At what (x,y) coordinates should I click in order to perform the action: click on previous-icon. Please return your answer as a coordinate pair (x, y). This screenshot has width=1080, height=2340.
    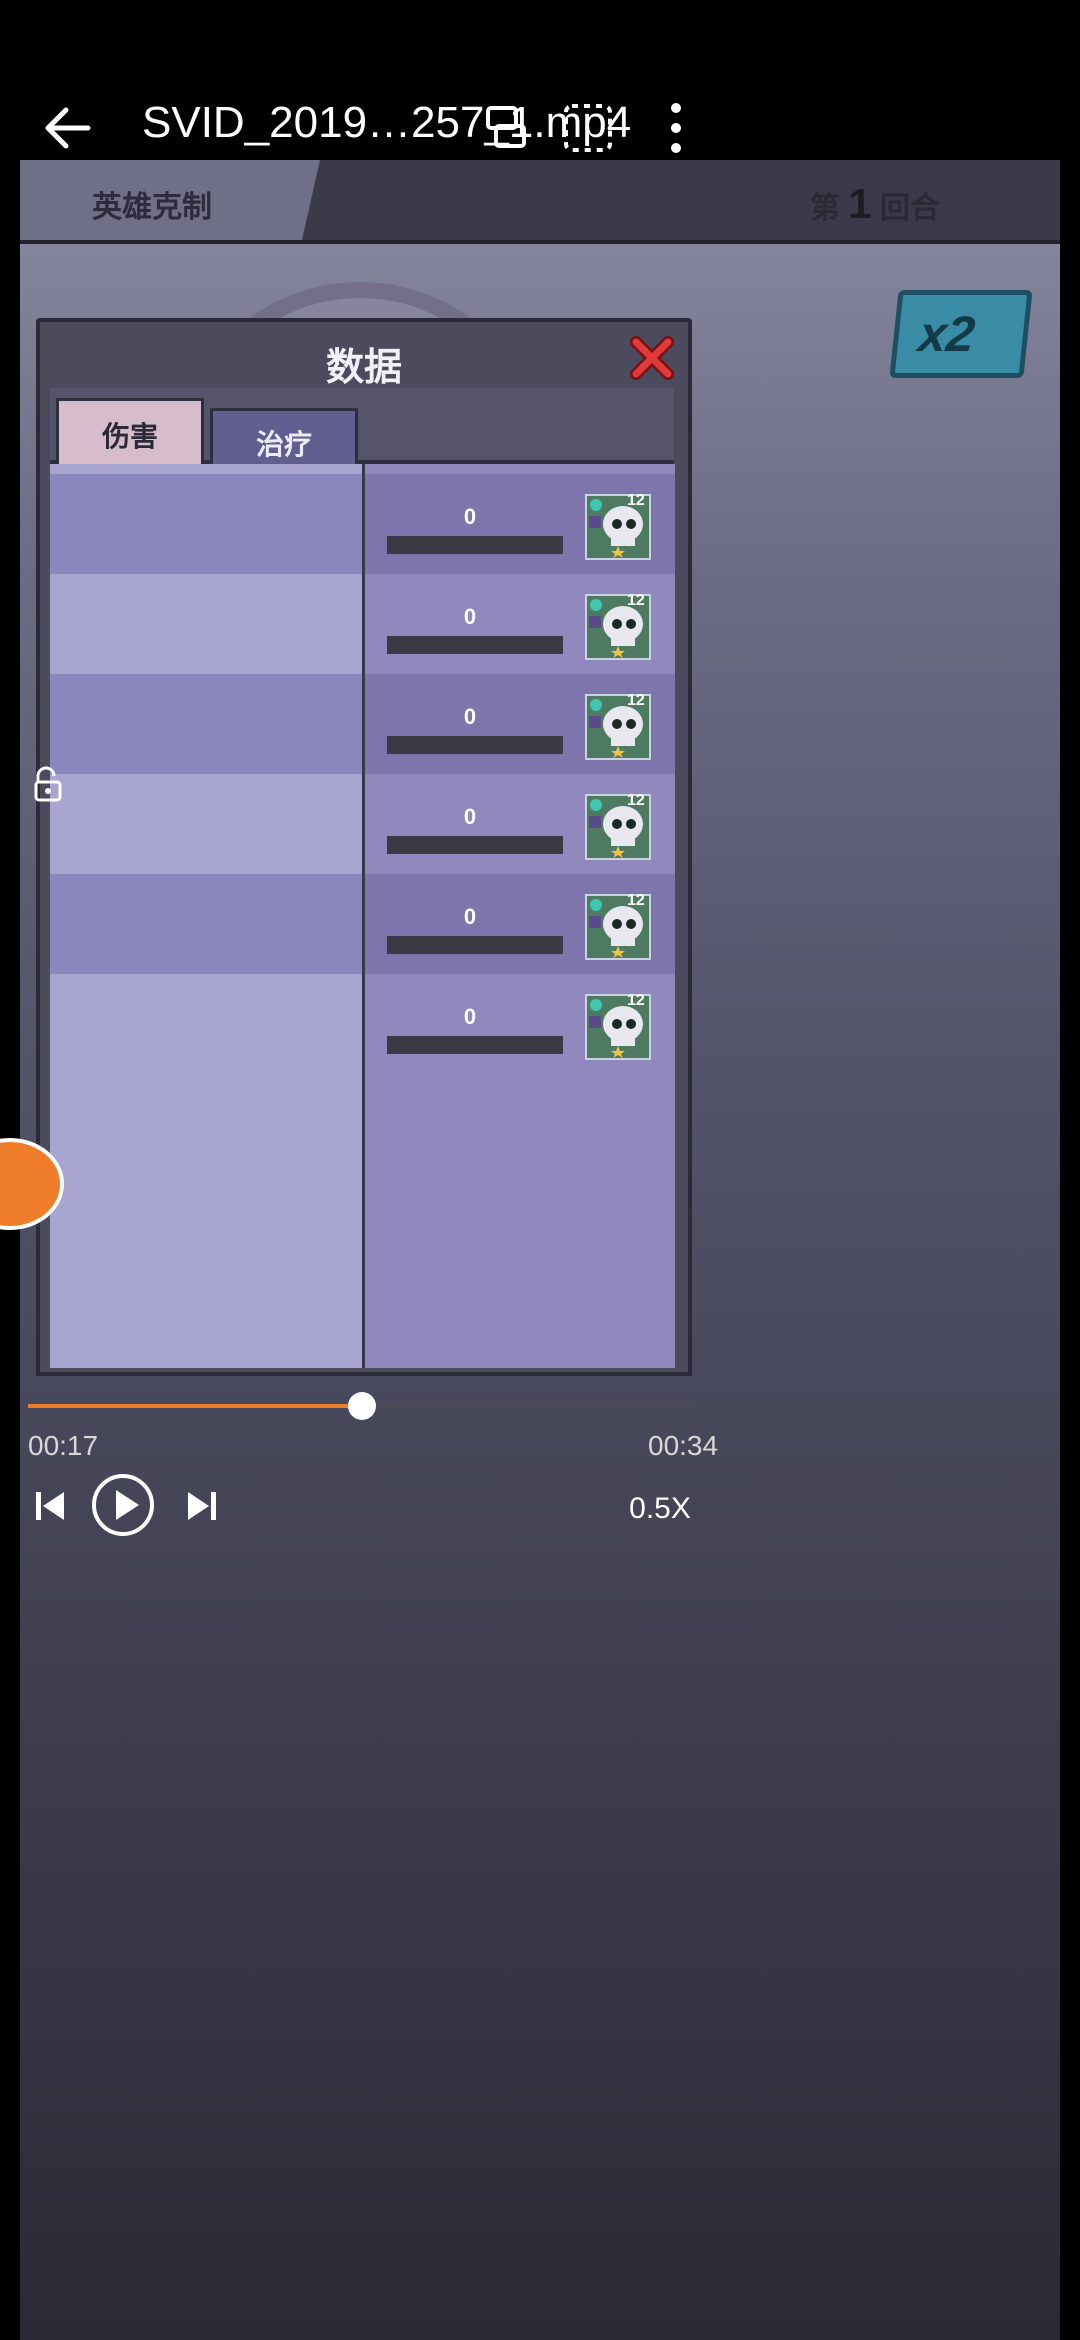
    Looking at the image, I should click on (50, 1506).